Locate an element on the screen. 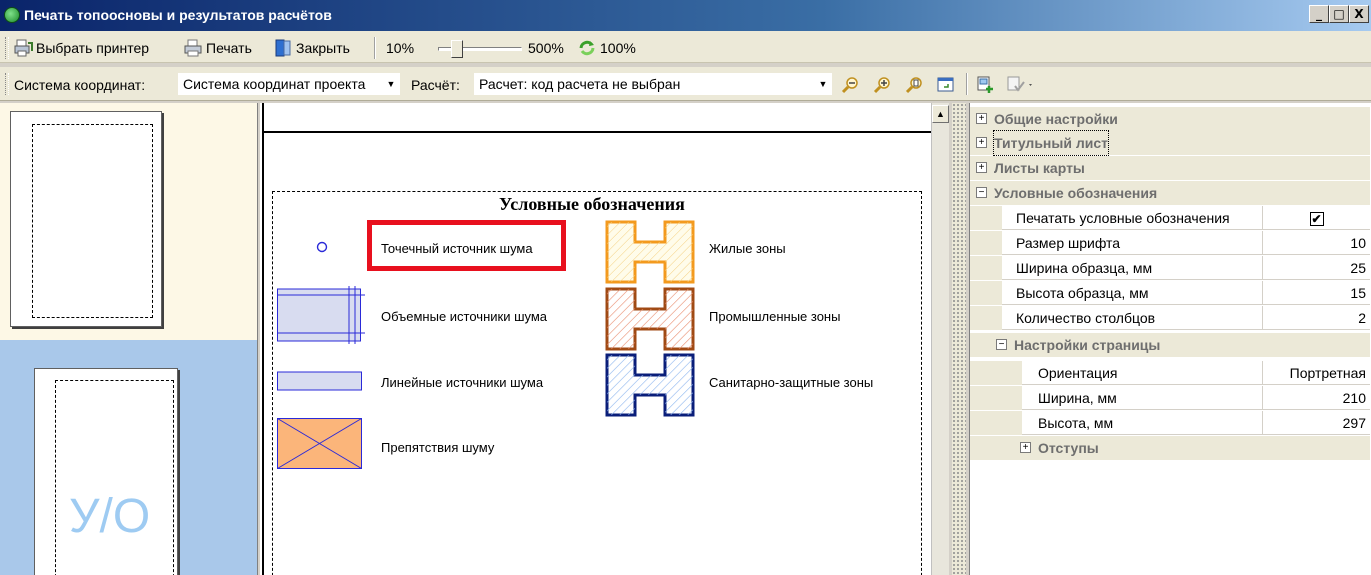 This screenshot has height=575, width=1371. zoom-out-icon is located at coordinates (849, 85).